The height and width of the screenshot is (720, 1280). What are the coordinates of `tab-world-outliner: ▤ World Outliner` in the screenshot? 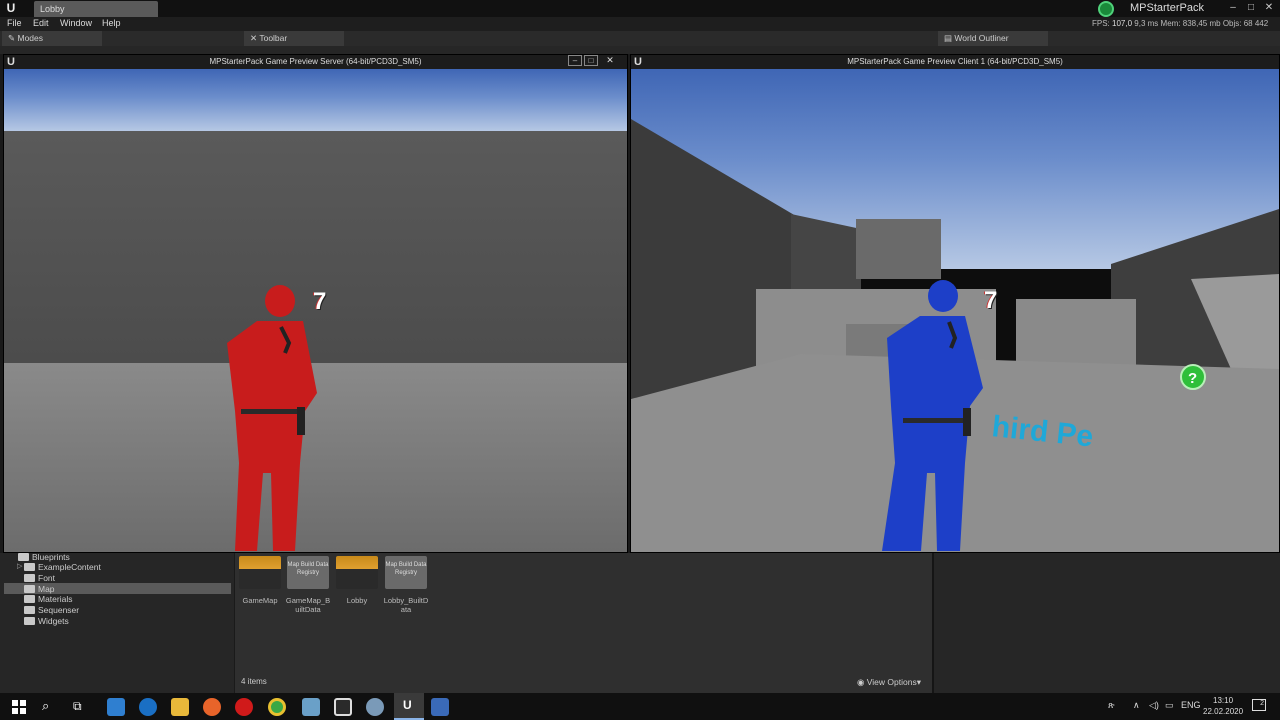 It's located at (993, 38).